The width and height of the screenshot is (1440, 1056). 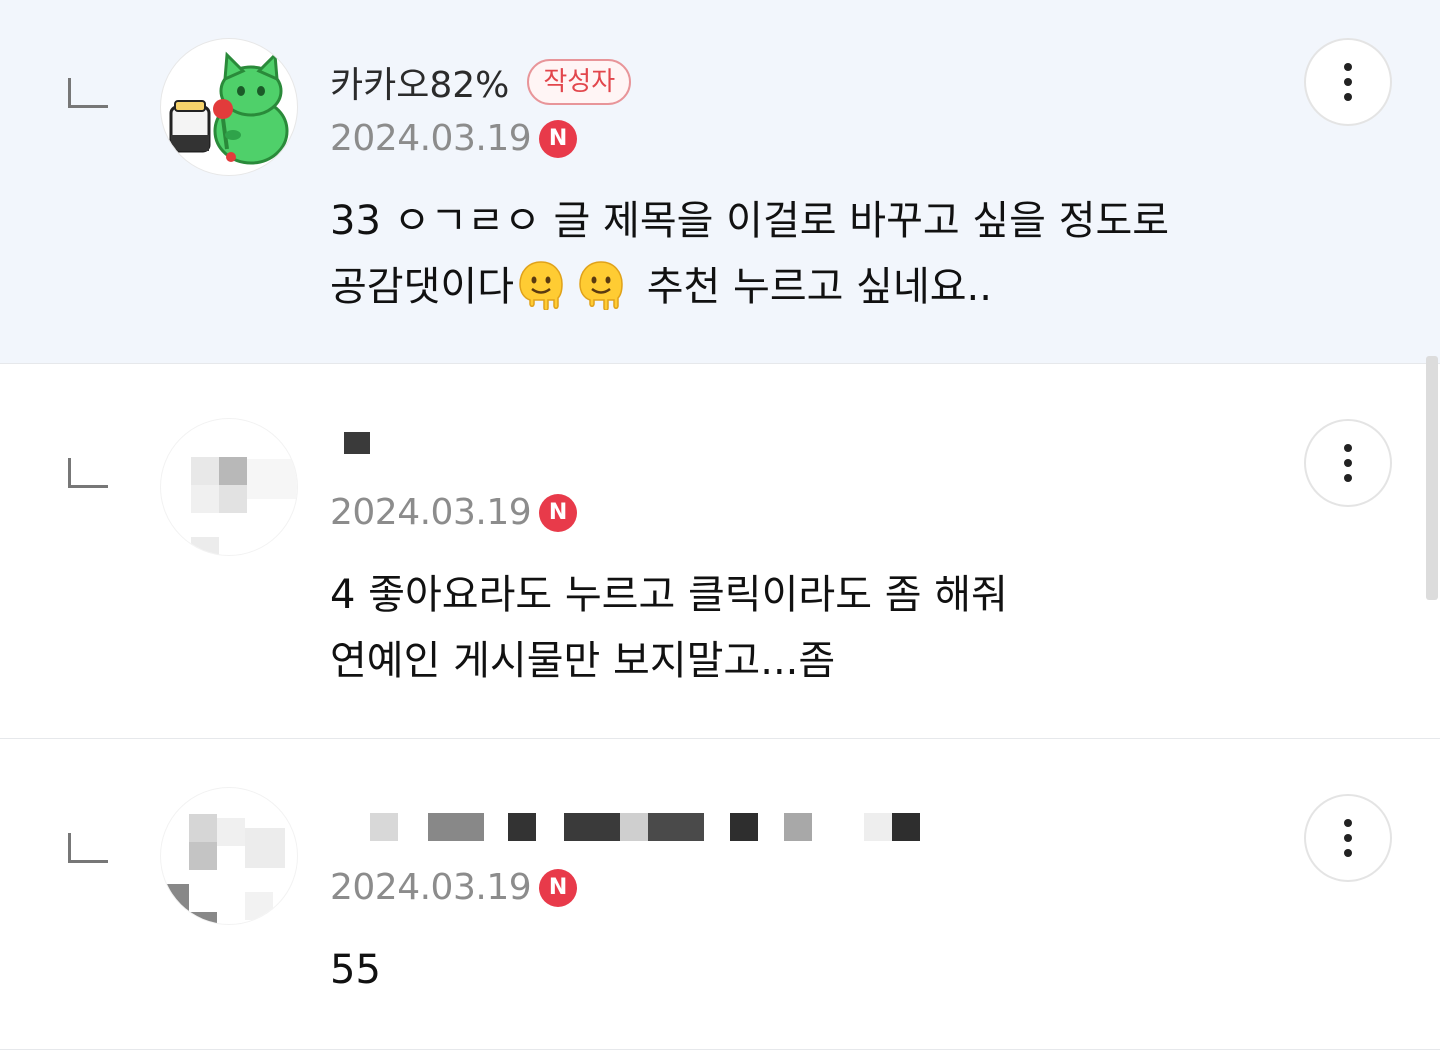 What do you see at coordinates (422, 287) in the screenshot?
I see `comment-text-segment: 공감댓이다` at bounding box center [422, 287].